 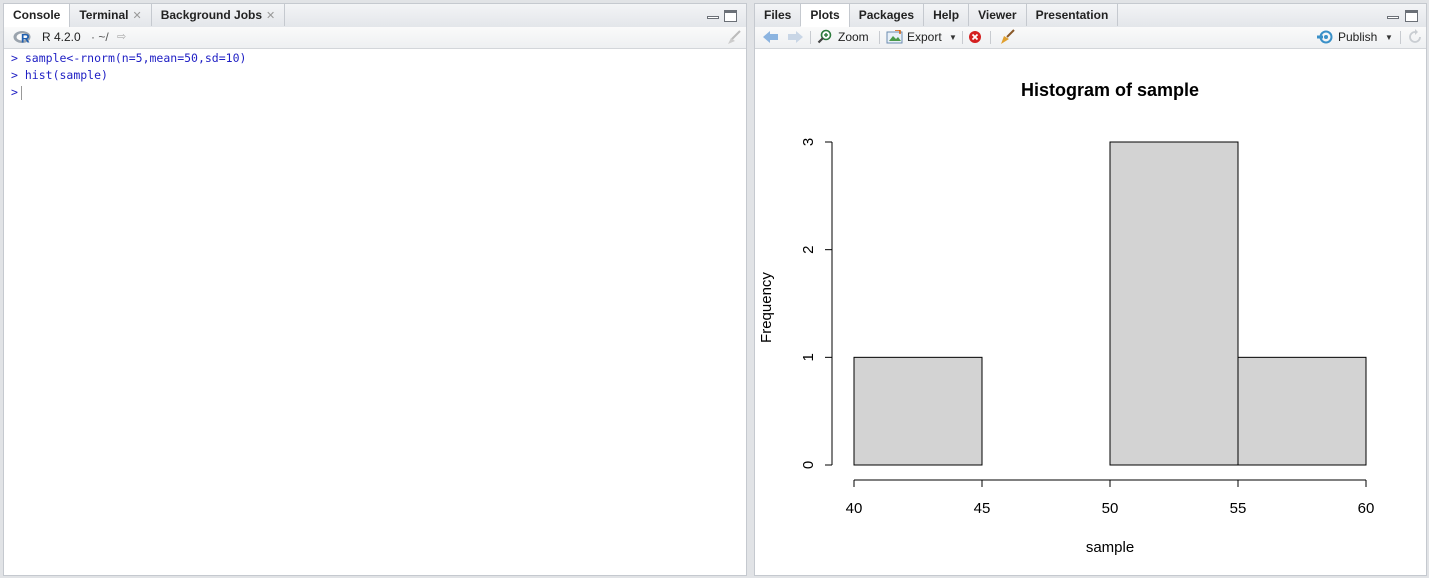 I want to click on clear-console-icon, so click(x=734, y=40).